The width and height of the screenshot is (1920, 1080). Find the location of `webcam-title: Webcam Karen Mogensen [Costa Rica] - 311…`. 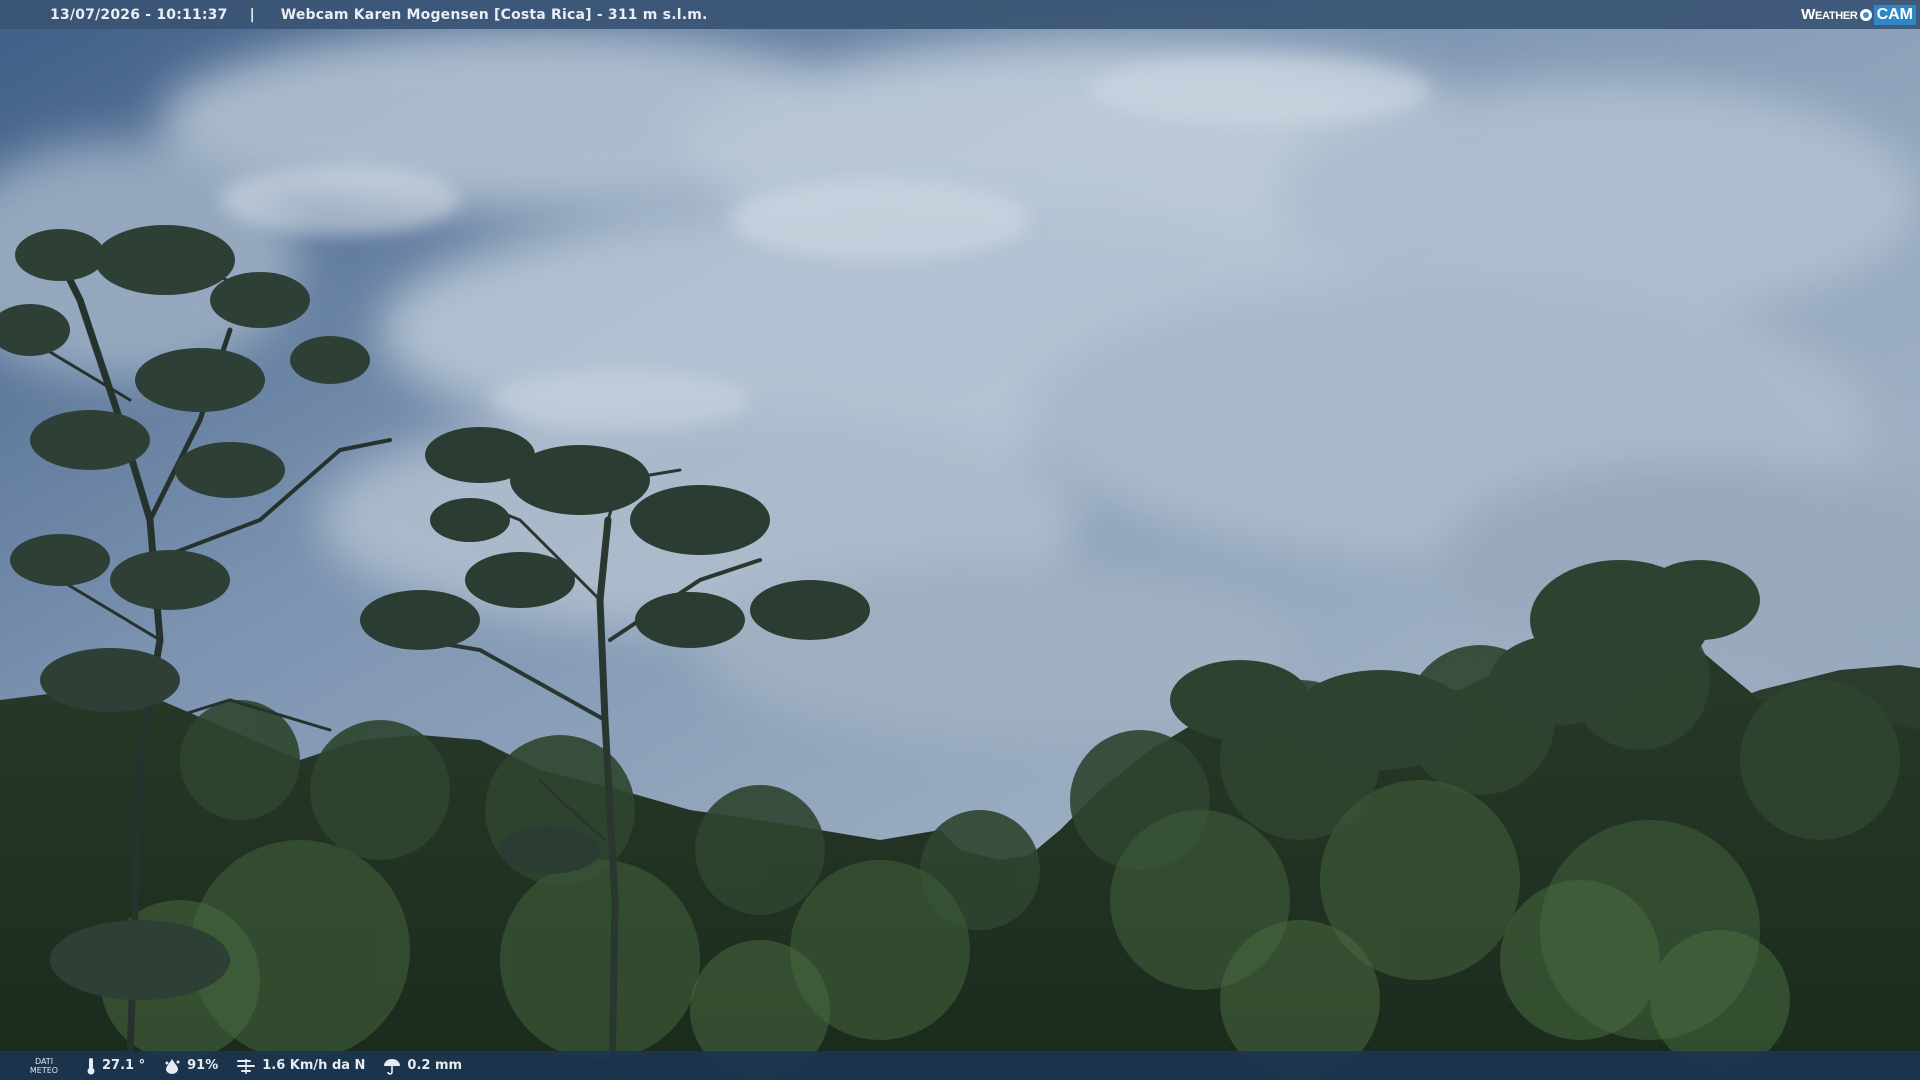

webcam-title: Webcam Karen Mogensen [Costa Rica] - 311… is located at coordinates (494, 14).